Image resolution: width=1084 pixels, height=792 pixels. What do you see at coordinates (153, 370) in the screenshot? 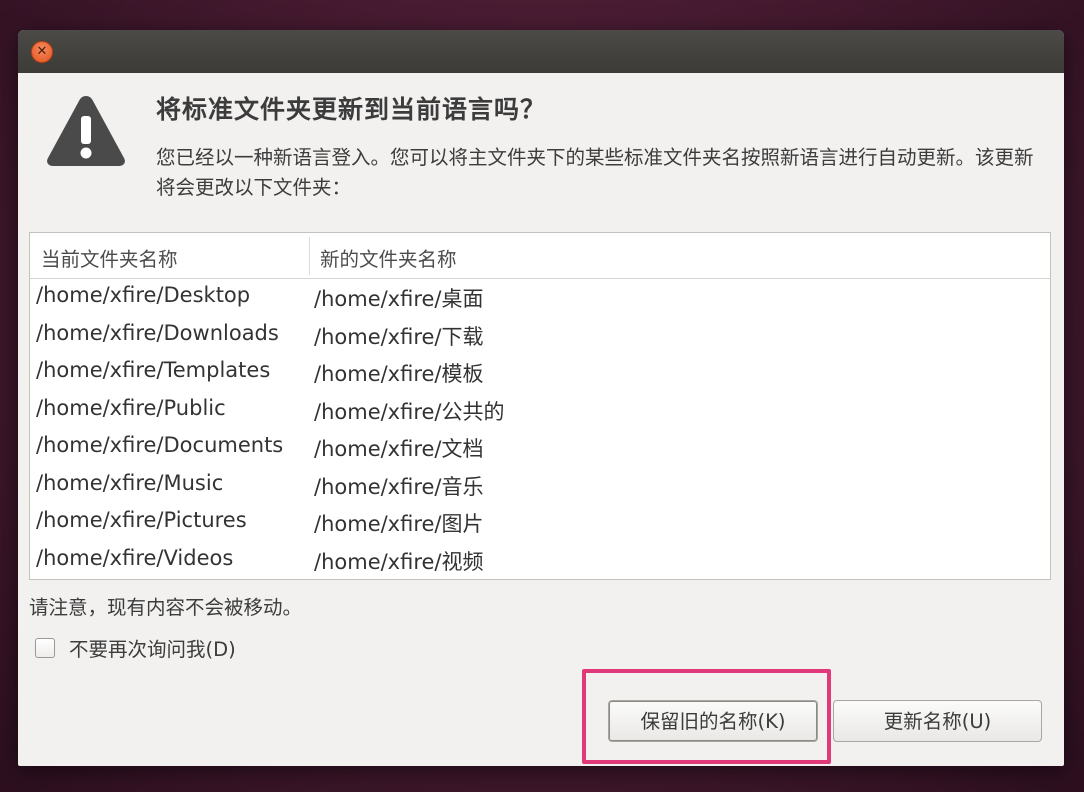
I see `current-folder-cell: /home/xfire/Templates` at bounding box center [153, 370].